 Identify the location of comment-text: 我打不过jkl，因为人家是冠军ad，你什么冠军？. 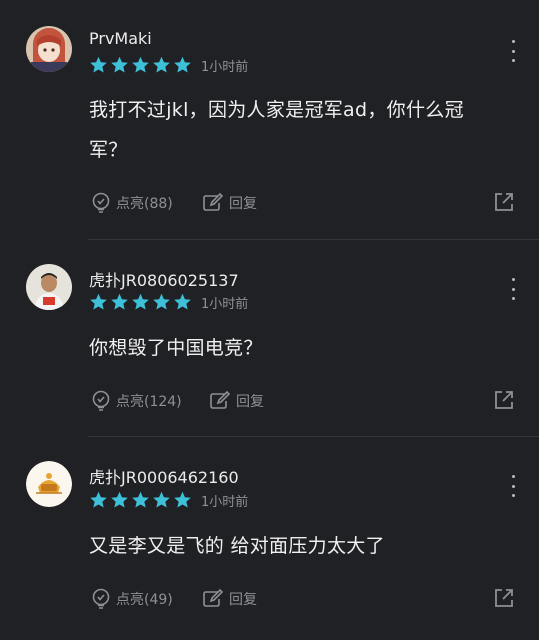
(276, 130).